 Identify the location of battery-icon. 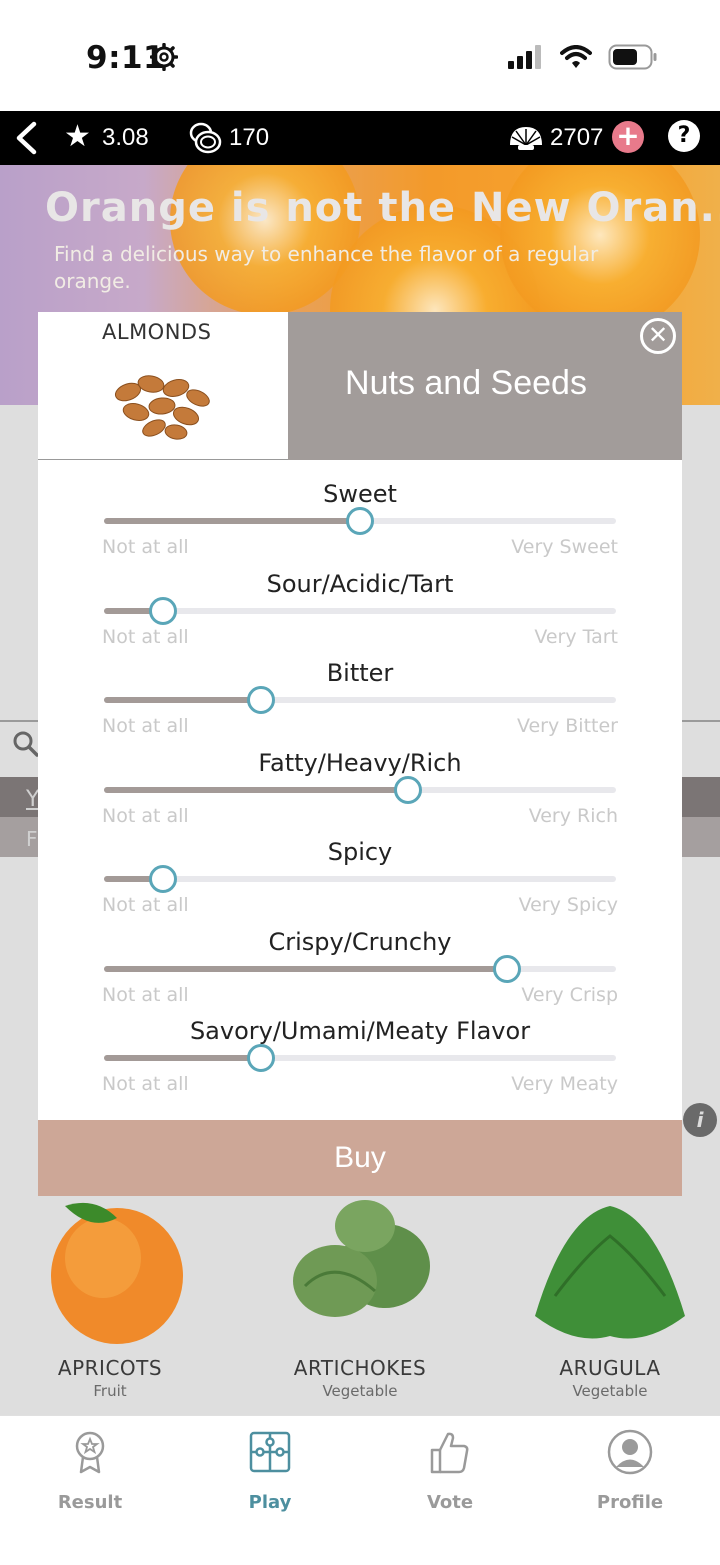
(632, 57).